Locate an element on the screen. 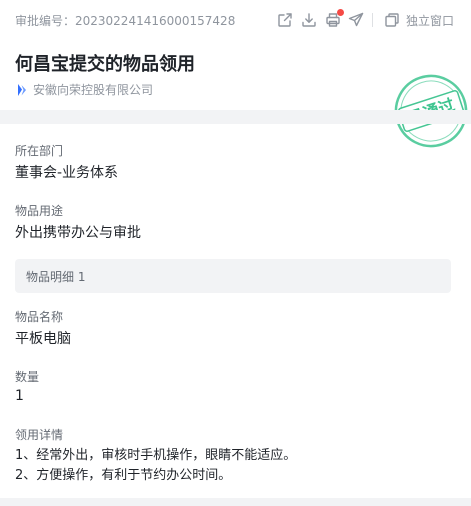  quantity-label: 数量 is located at coordinates (27, 377).